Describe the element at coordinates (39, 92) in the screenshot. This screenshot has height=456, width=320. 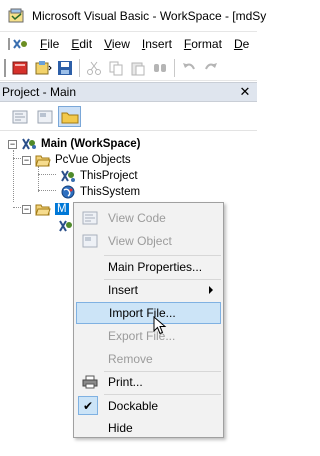
I see `project-pane-title: Project - Main` at that location.